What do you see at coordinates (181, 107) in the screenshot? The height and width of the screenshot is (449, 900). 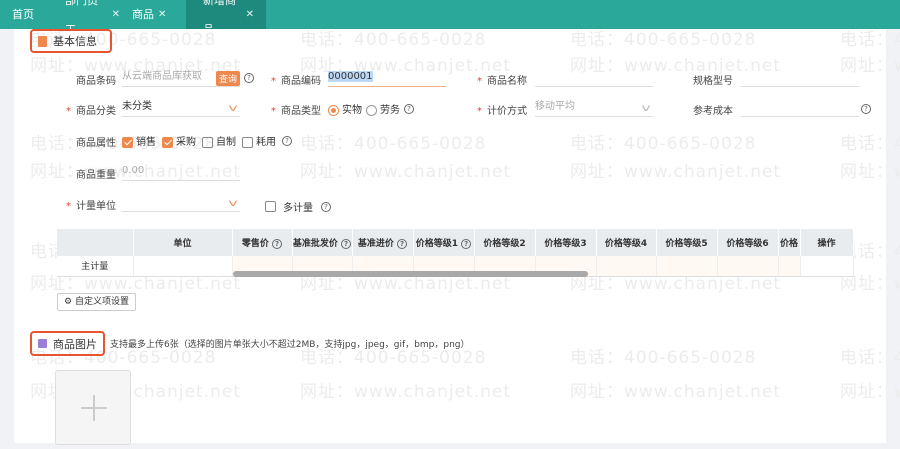 I see `category-select: 未分类 v` at bounding box center [181, 107].